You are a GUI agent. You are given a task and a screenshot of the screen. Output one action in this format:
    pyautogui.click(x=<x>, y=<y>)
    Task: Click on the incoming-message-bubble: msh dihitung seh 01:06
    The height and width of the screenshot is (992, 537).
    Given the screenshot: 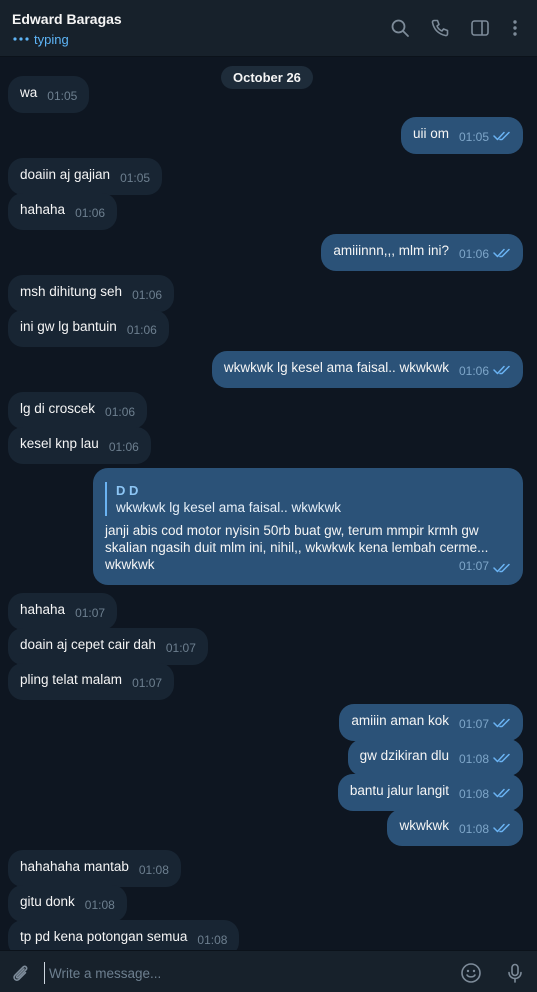 What is the action you would take?
    pyautogui.click(x=91, y=293)
    